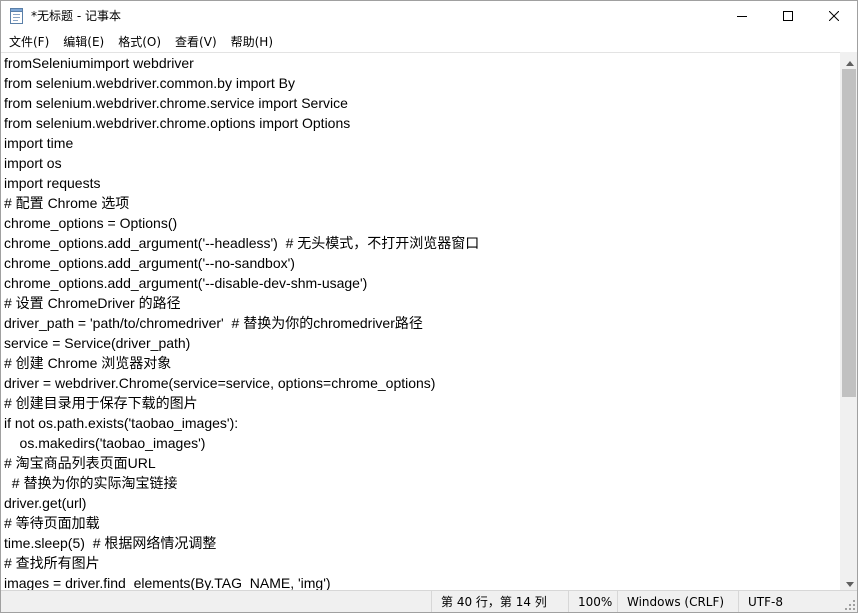  Describe the element at coordinates (83, 42) in the screenshot. I see `menu-edit: 编辑(E)` at that location.